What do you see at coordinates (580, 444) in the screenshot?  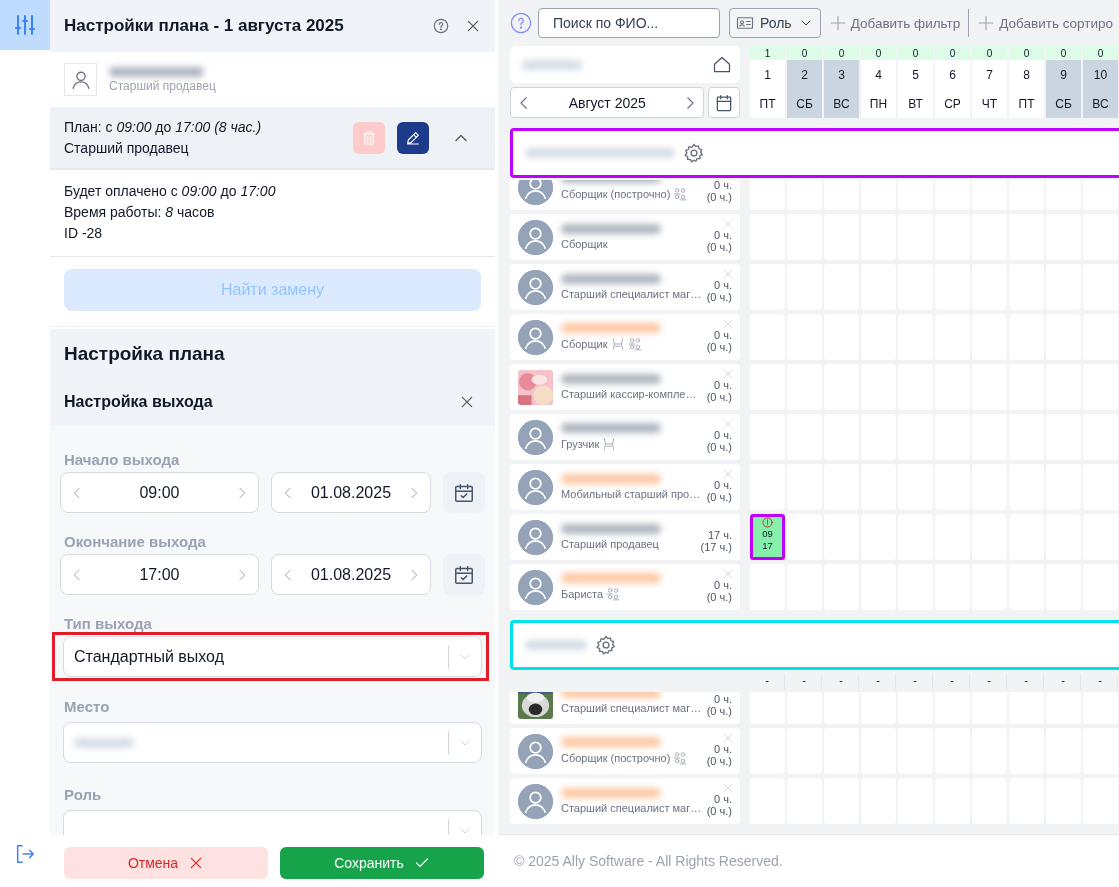 I see `employee-role: Грузчик` at bounding box center [580, 444].